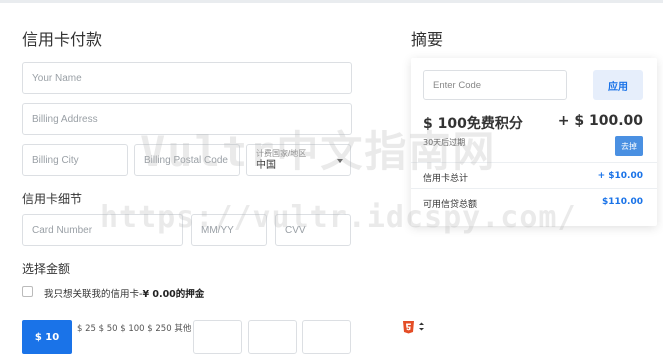 This screenshot has width=663, height=357. What do you see at coordinates (444, 142) in the screenshot?
I see `credit-expire-note: 30天后过期` at bounding box center [444, 142].